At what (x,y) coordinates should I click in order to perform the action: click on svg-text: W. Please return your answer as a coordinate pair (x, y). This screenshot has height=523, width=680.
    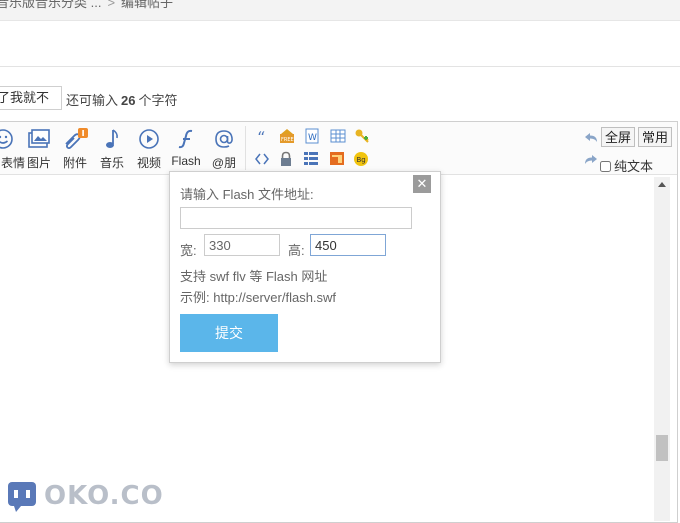
    Looking at the image, I should click on (312, 138).